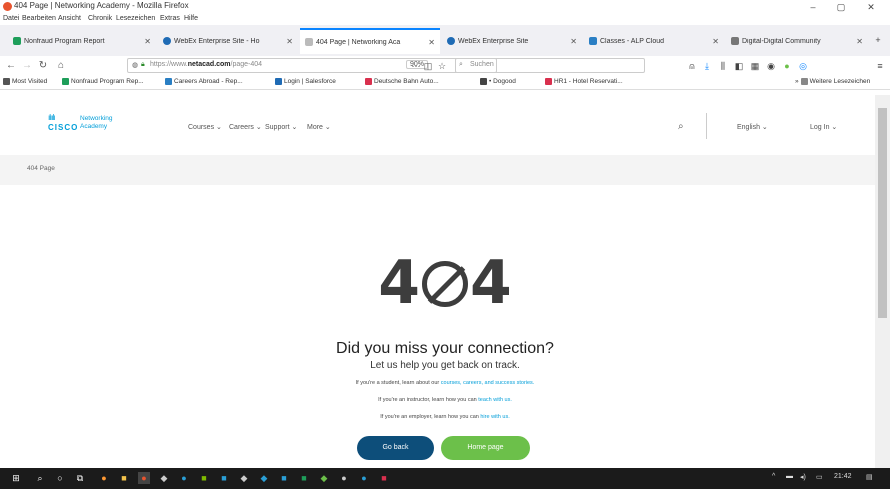 This screenshot has width=890, height=489. I want to click on go-back-button: Go back, so click(395, 448).